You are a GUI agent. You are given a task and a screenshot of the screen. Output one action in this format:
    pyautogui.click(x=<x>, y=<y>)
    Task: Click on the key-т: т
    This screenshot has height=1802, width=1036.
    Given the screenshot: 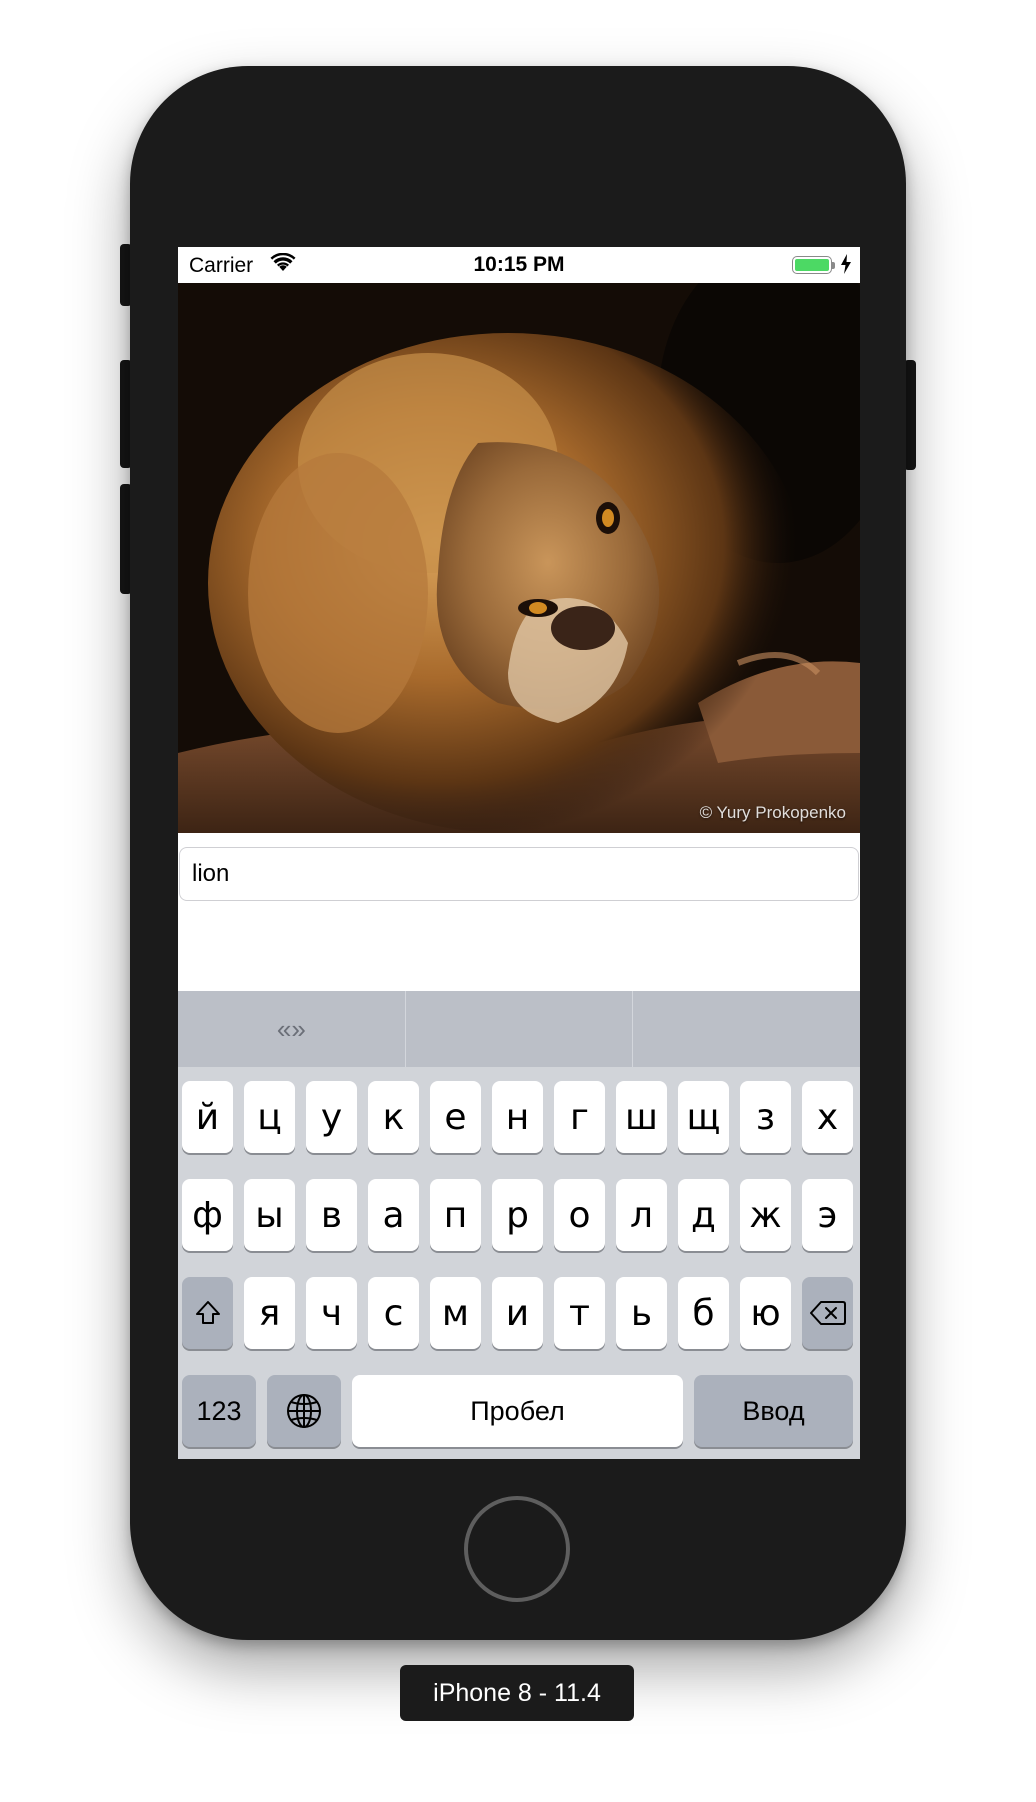 What is the action you would take?
    pyautogui.click(x=579, y=1313)
    